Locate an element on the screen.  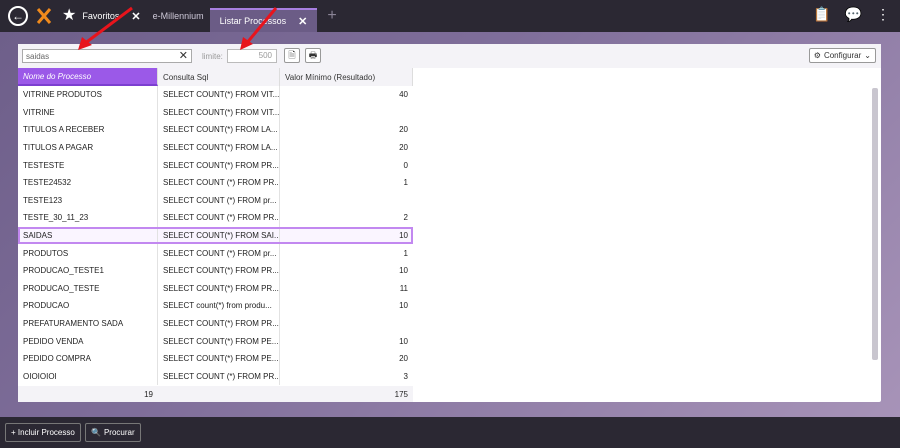
cell-process-name: TESTE24532 is located at coordinates (88, 182).